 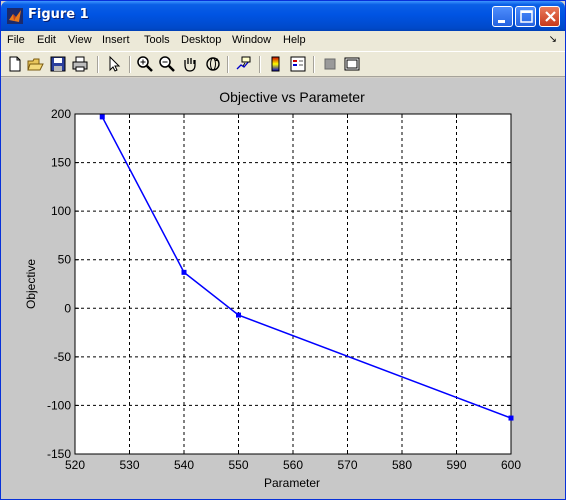 I want to click on matlab-logo-icon, so click(x=15, y=16).